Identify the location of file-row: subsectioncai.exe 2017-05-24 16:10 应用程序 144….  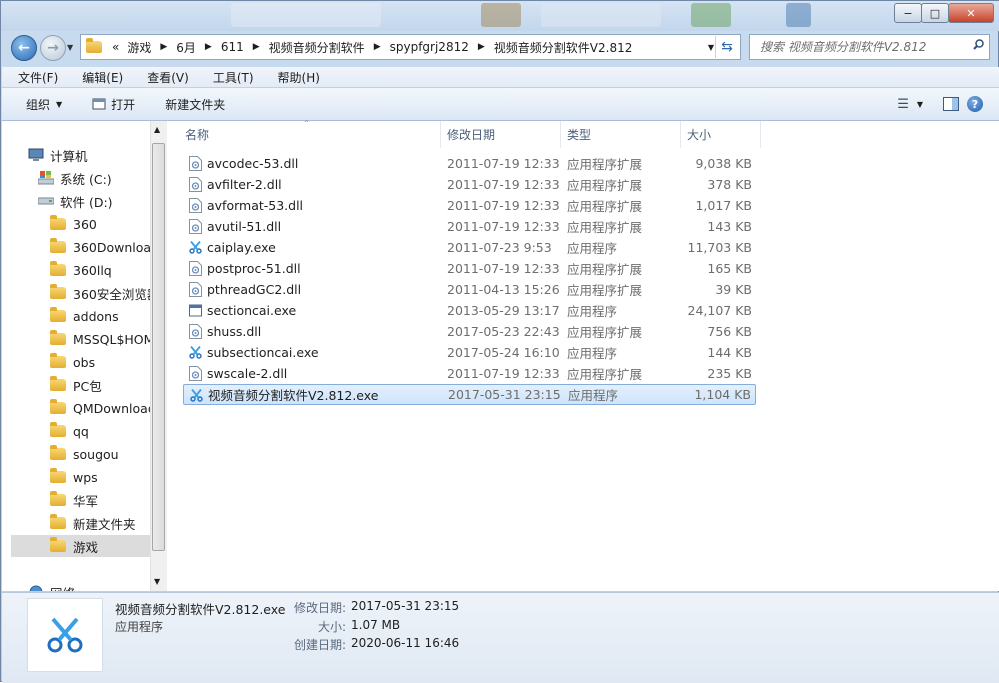
(469, 352).